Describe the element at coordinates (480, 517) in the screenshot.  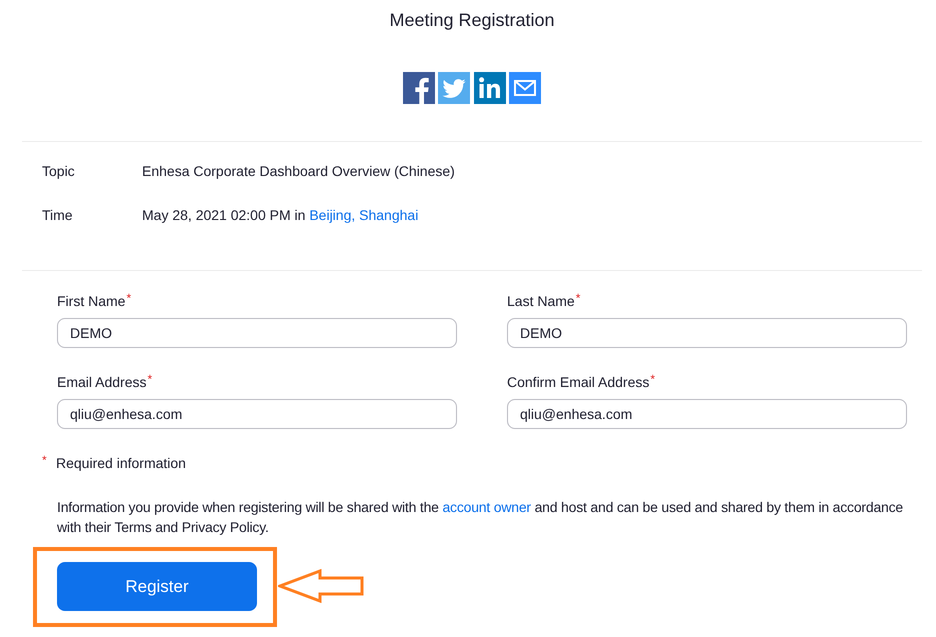
I see `privacy-notice: Information you provide when registering will be shared with the account owner and host and can be used and shared by them in accordance with their Terms and Privacy Policy.` at that location.